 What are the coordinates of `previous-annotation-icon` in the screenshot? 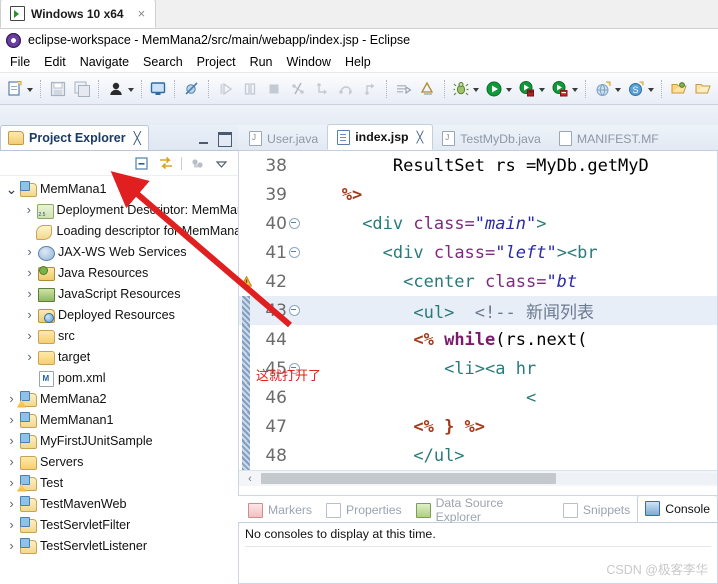 It's located at (428, 89).